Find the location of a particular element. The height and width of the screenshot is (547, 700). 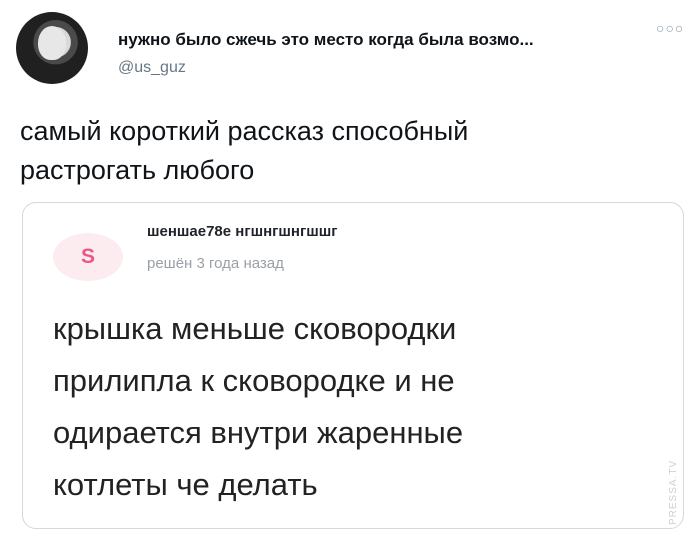

quoted-body-line: одирается внутри жаренные is located at coordinates (258, 432).